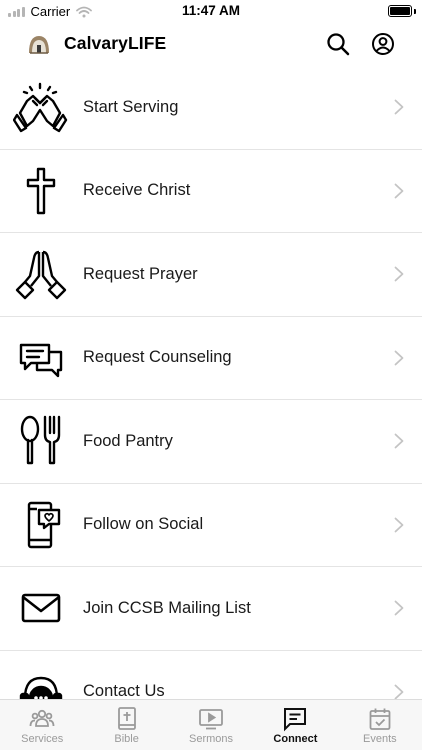 The image size is (422, 750). I want to click on menu-item-follow-on-social: Follow on Social, so click(211, 525).